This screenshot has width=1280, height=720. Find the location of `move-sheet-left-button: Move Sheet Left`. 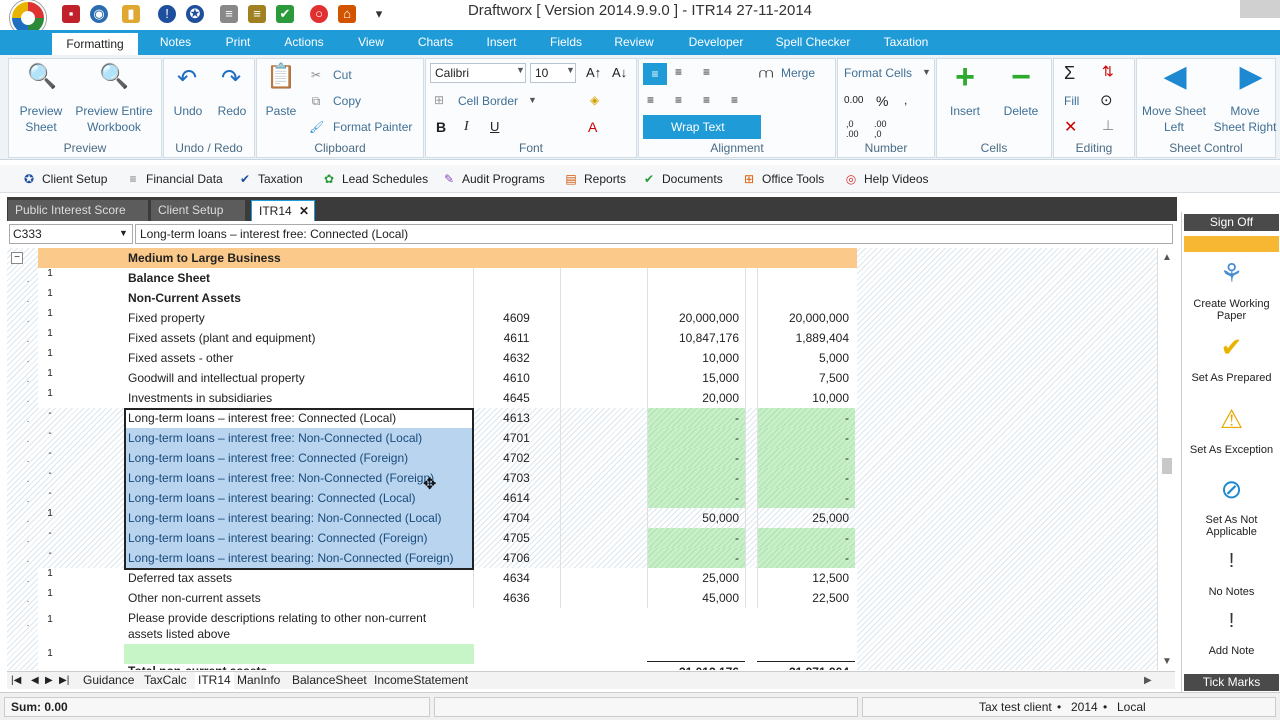

move-sheet-left-button: Move Sheet Left is located at coordinates (1174, 119).